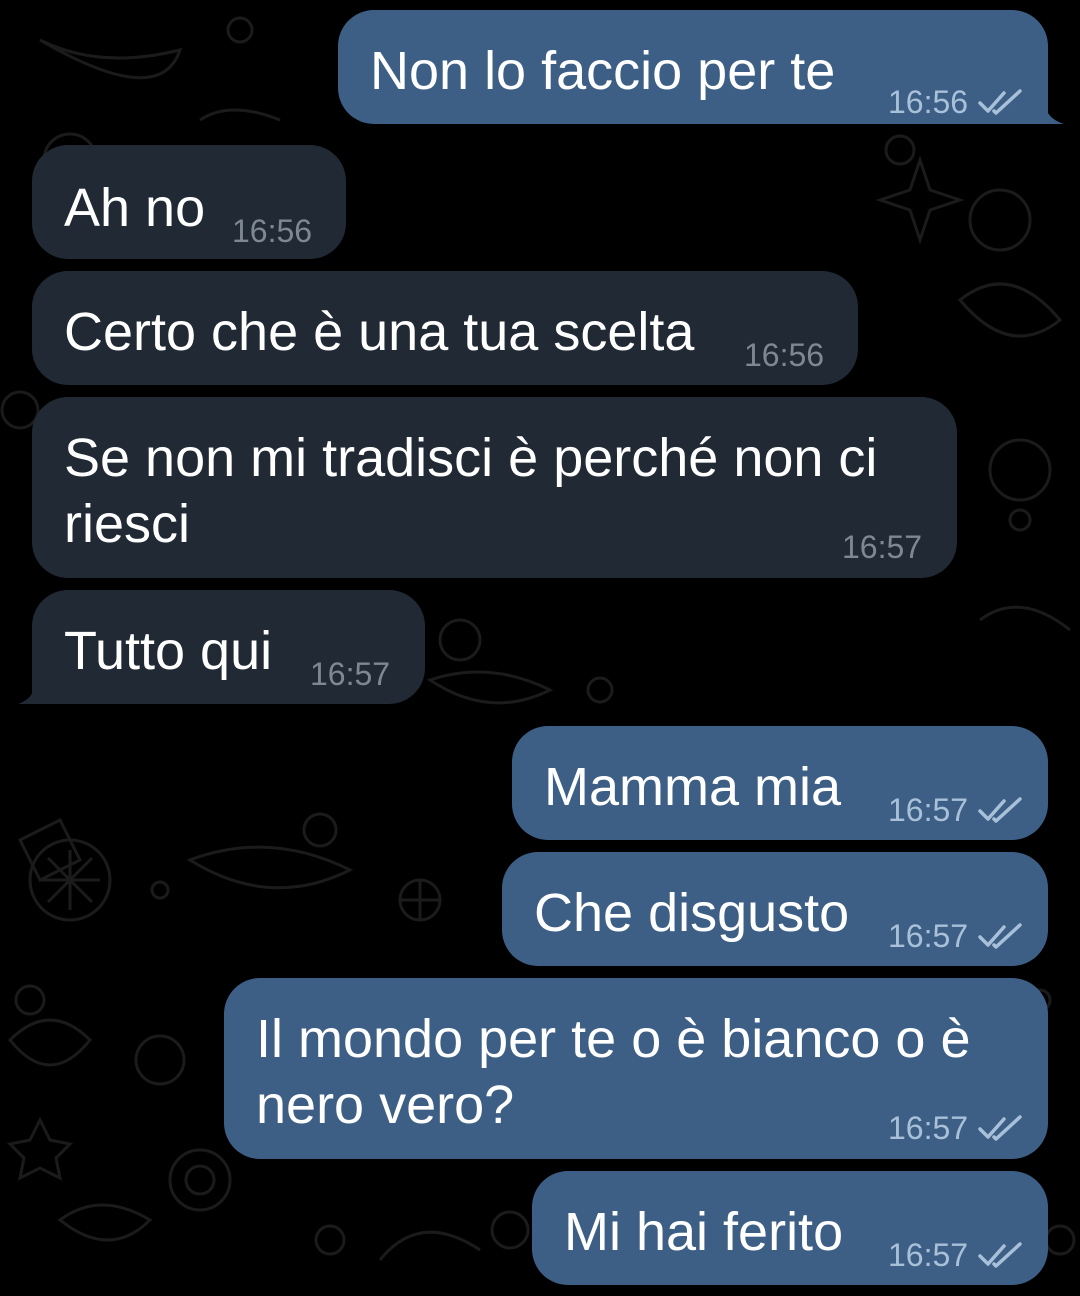 The width and height of the screenshot is (1080, 1296). I want to click on message-bubble-incoming: Ah no 16:56, so click(189, 202).